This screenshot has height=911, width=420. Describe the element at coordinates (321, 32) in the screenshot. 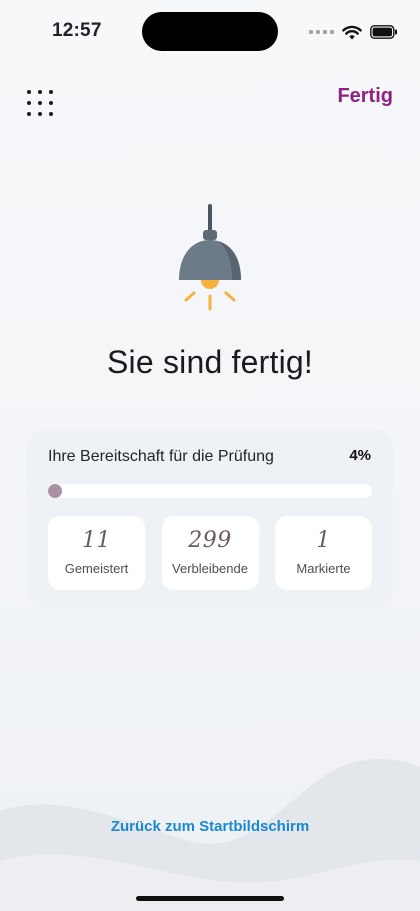

I see `cellular-signal-icon` at that location.